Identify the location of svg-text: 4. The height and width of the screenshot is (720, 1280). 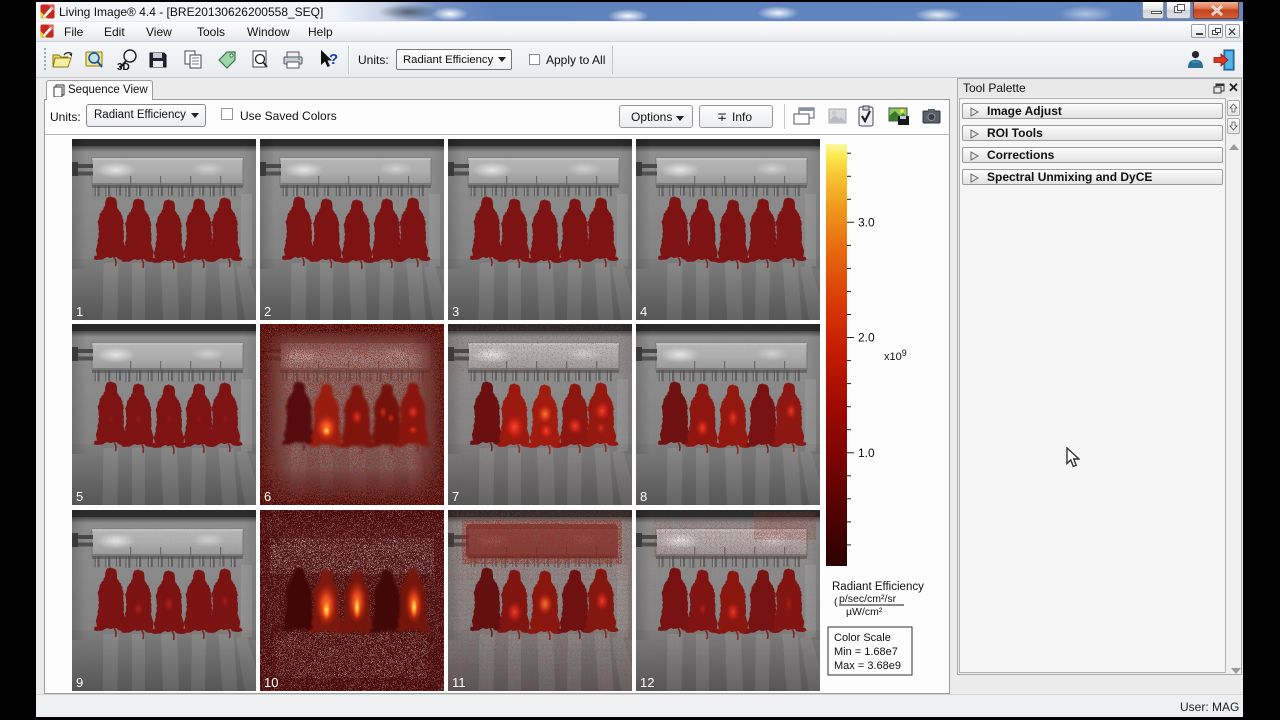
(643, 311).